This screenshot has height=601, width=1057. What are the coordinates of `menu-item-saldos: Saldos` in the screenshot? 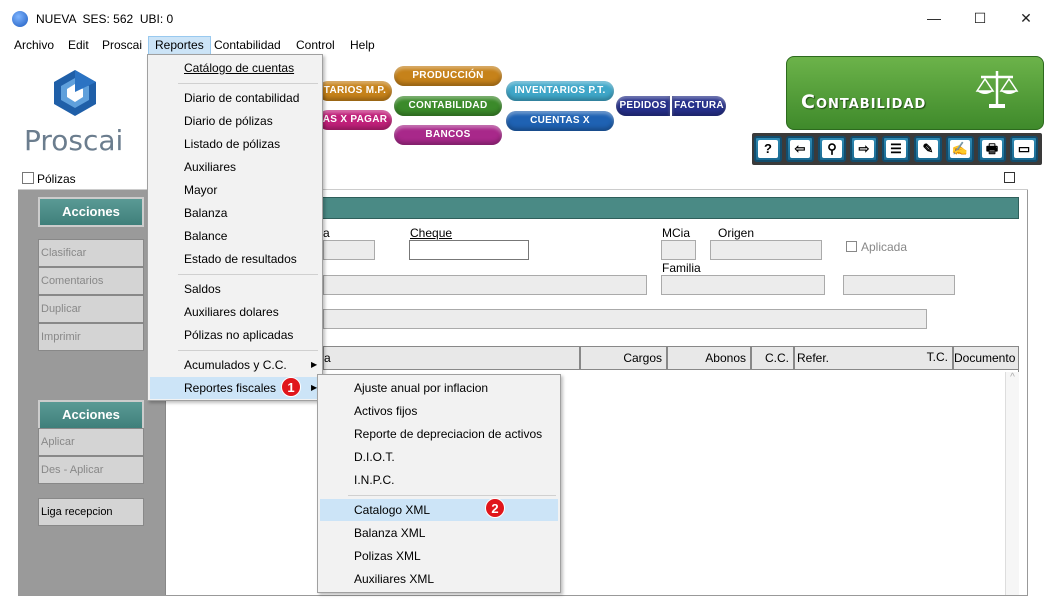 It's located at (235, 289).